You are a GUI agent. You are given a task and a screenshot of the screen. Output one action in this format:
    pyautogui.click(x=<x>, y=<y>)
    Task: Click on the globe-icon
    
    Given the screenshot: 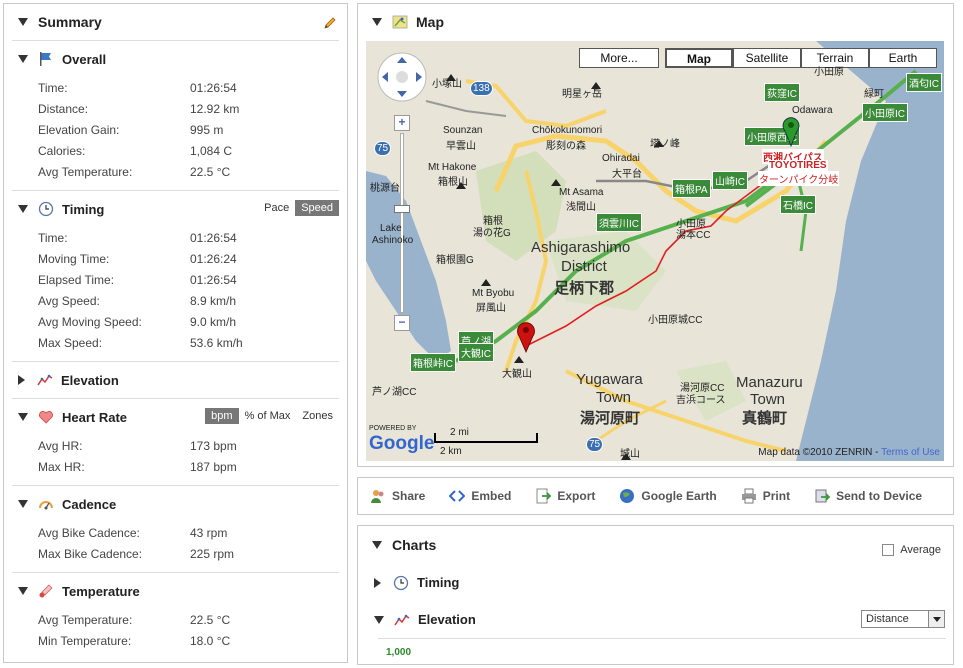 What is the action you would take?
    pyautogui.click(x=627, y=496)
    